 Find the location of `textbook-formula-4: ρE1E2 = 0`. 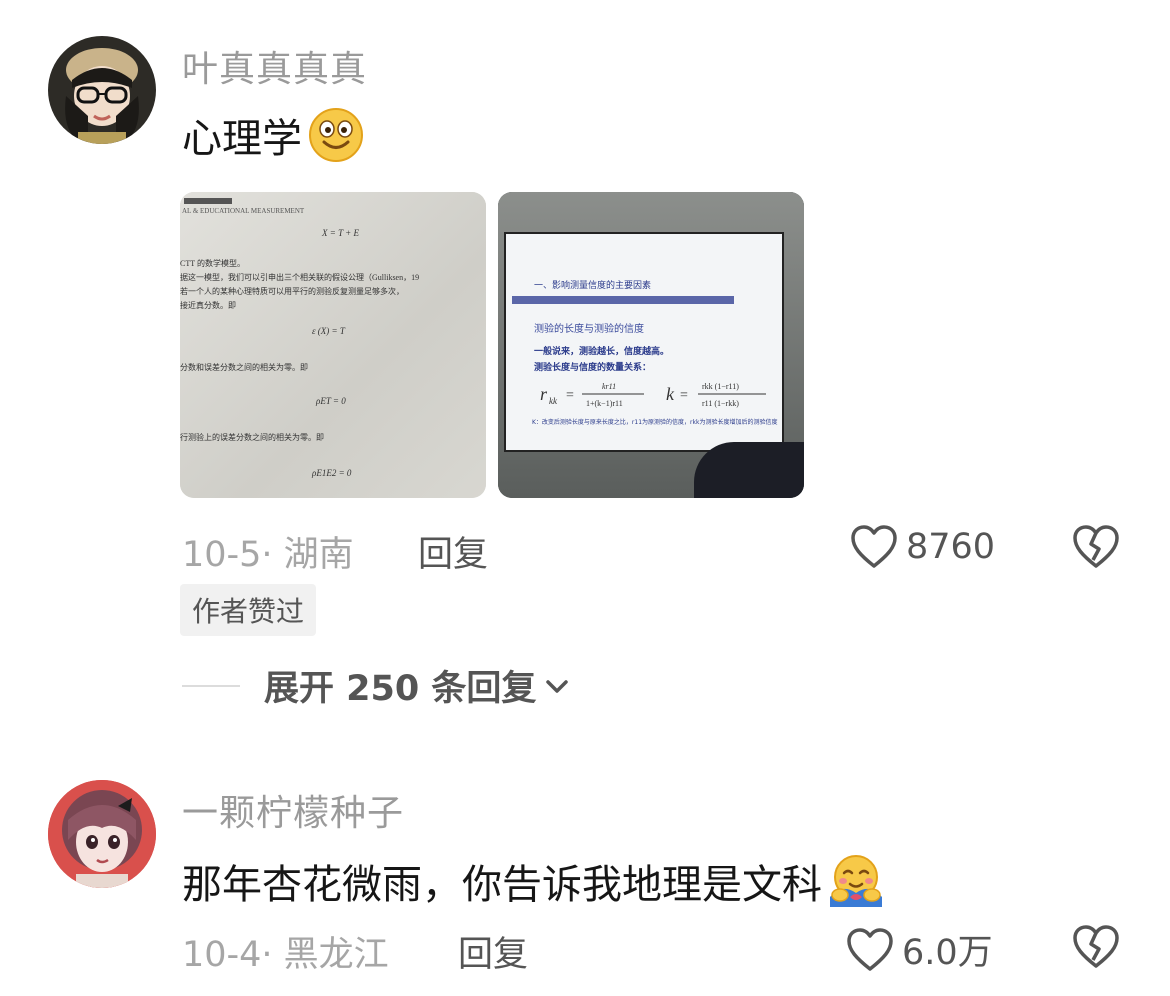

textbook-formula-4: ρE1E2 = 0 is located at coordinates (332, 473).